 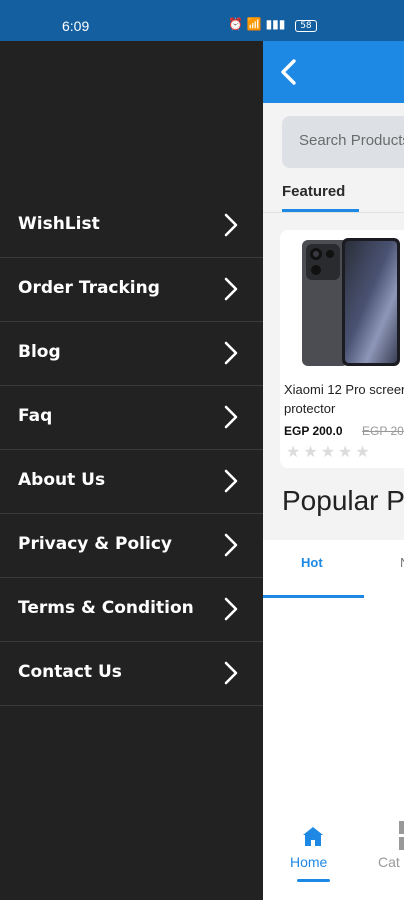 I want to click on home-icon, so click(x=313, y=837).